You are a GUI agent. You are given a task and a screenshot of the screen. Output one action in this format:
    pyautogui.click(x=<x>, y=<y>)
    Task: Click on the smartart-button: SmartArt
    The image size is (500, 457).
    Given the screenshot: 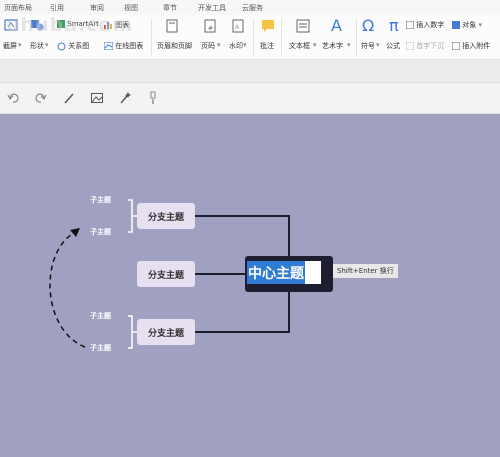 What is the action you would take?
    pyautogui.click(x=78, y=24)
    